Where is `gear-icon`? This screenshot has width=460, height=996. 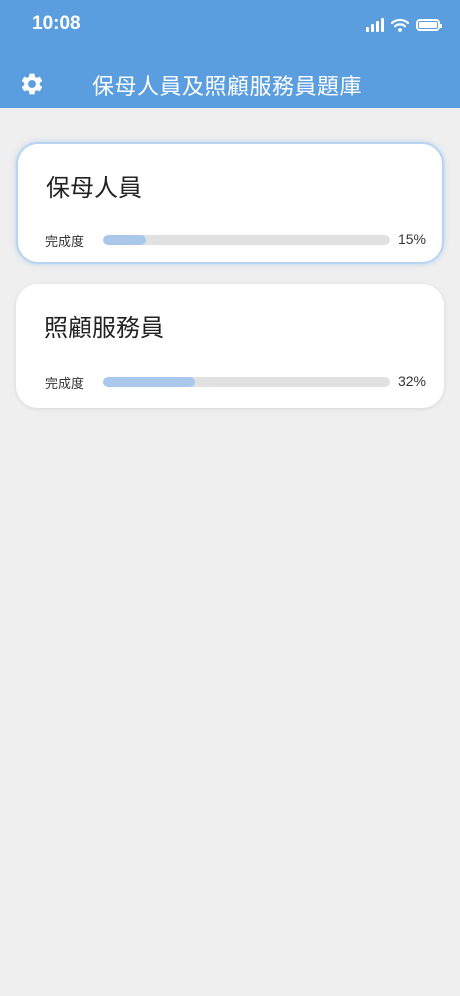
gear-icon is located at coordinates (32, 84).